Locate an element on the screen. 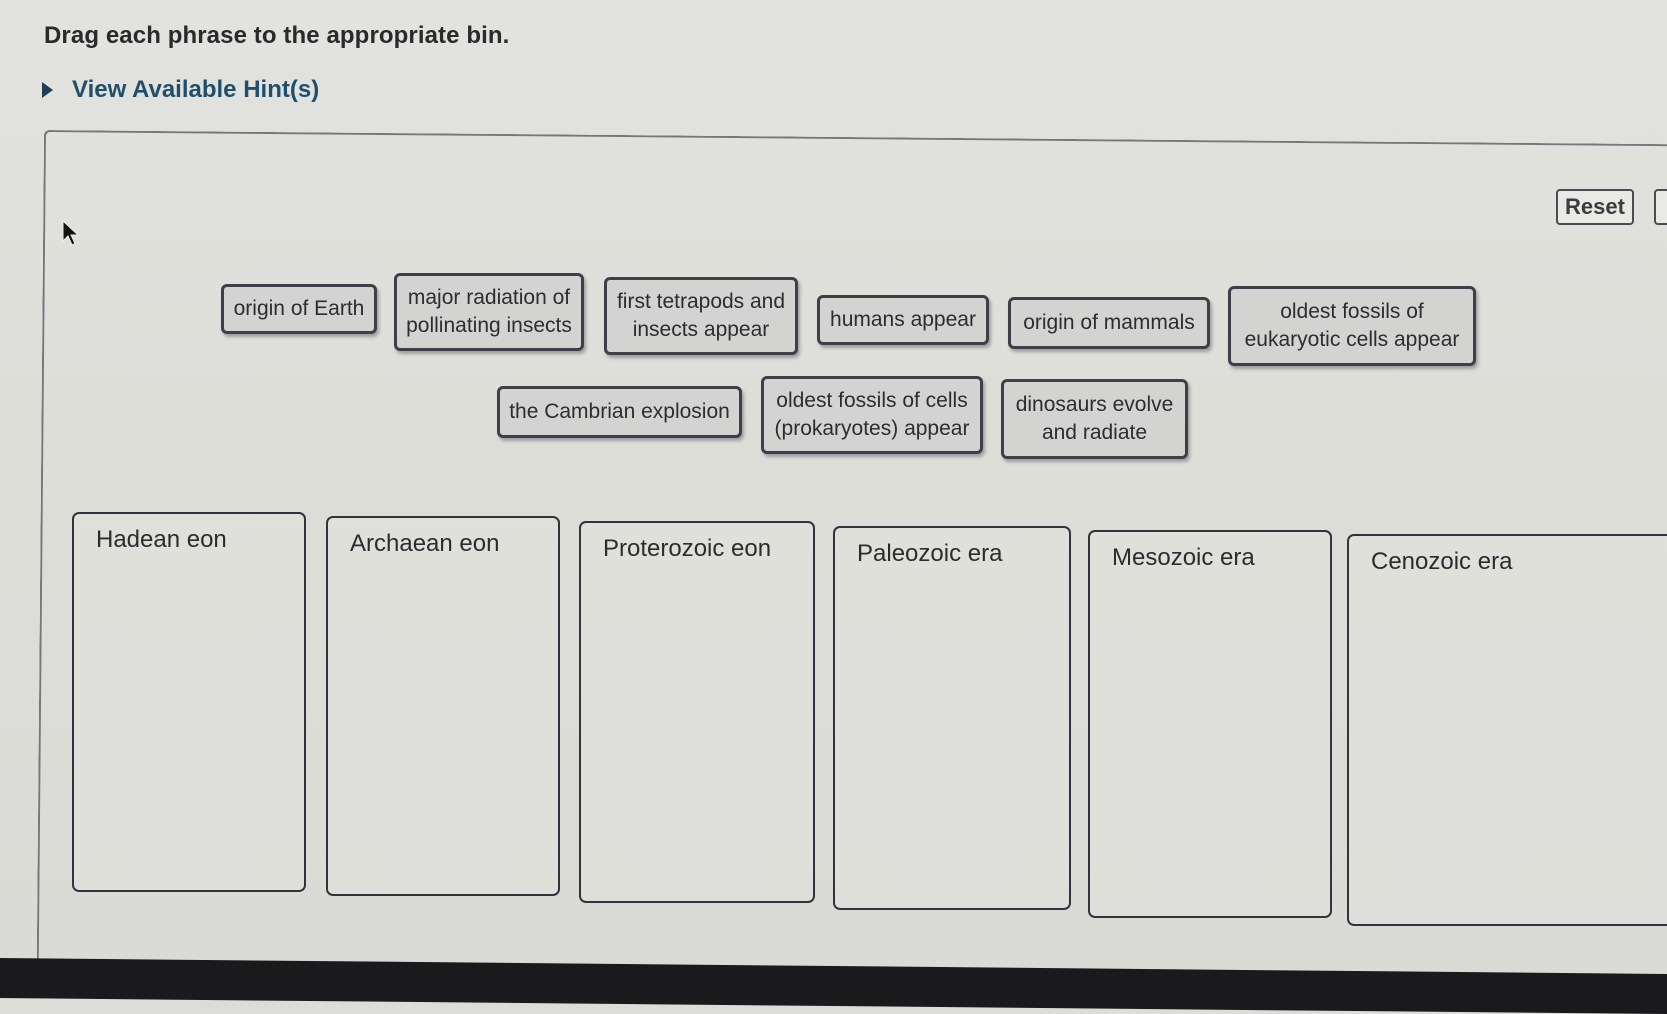 The width and height of the screenshot is (1667, 1014). phrase-label-line-1: oldest fossils of cells is located at coordinates (872, 400).